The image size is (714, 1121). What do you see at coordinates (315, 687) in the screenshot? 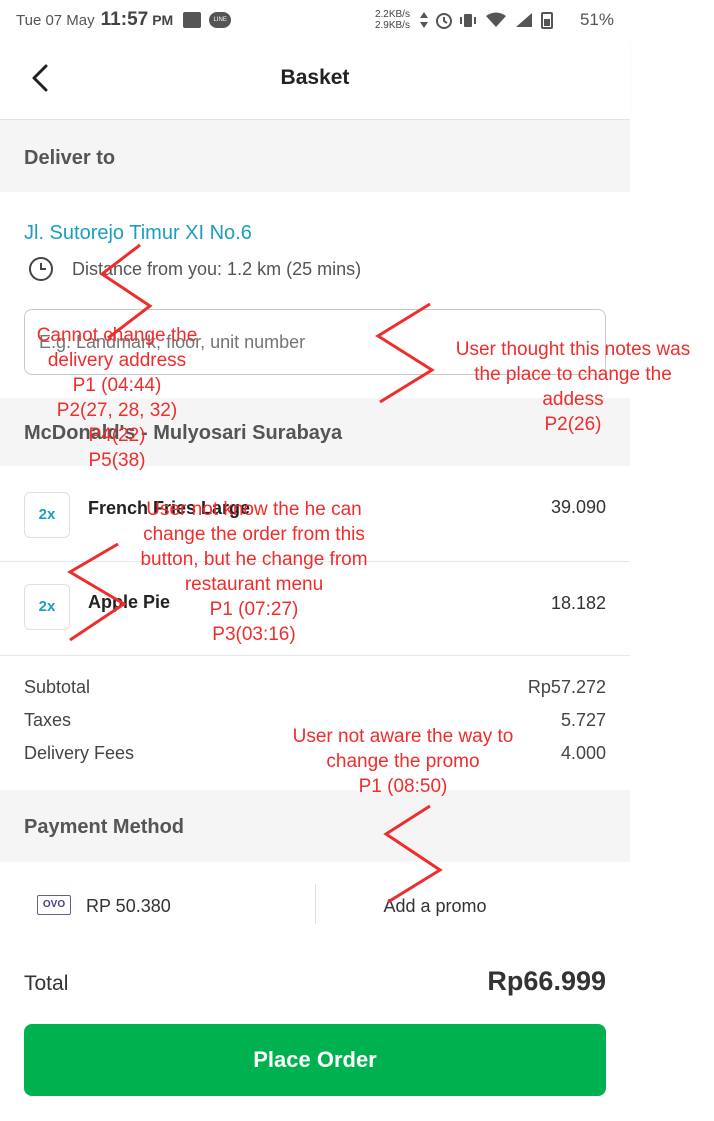
I see `subtotal-row: Subtotal Rp57.272` at bounding box center [315, 687].